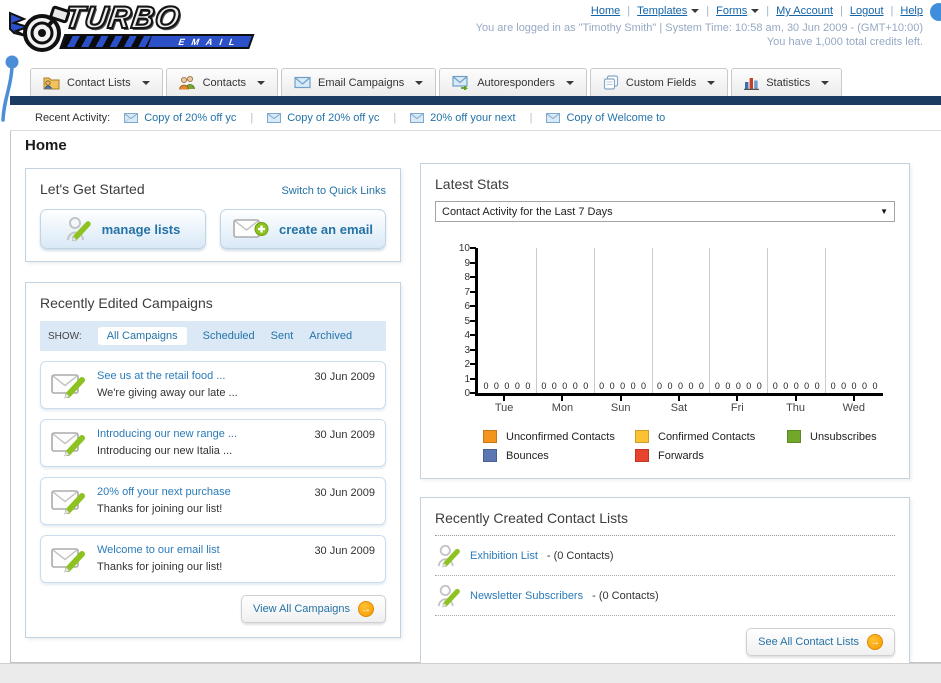 Image resolution: width=941 pixels, height=683 pixels. I want to click on contact-list-row: Newsletter Subscribers - (0 Contacts), so click(665, 596).